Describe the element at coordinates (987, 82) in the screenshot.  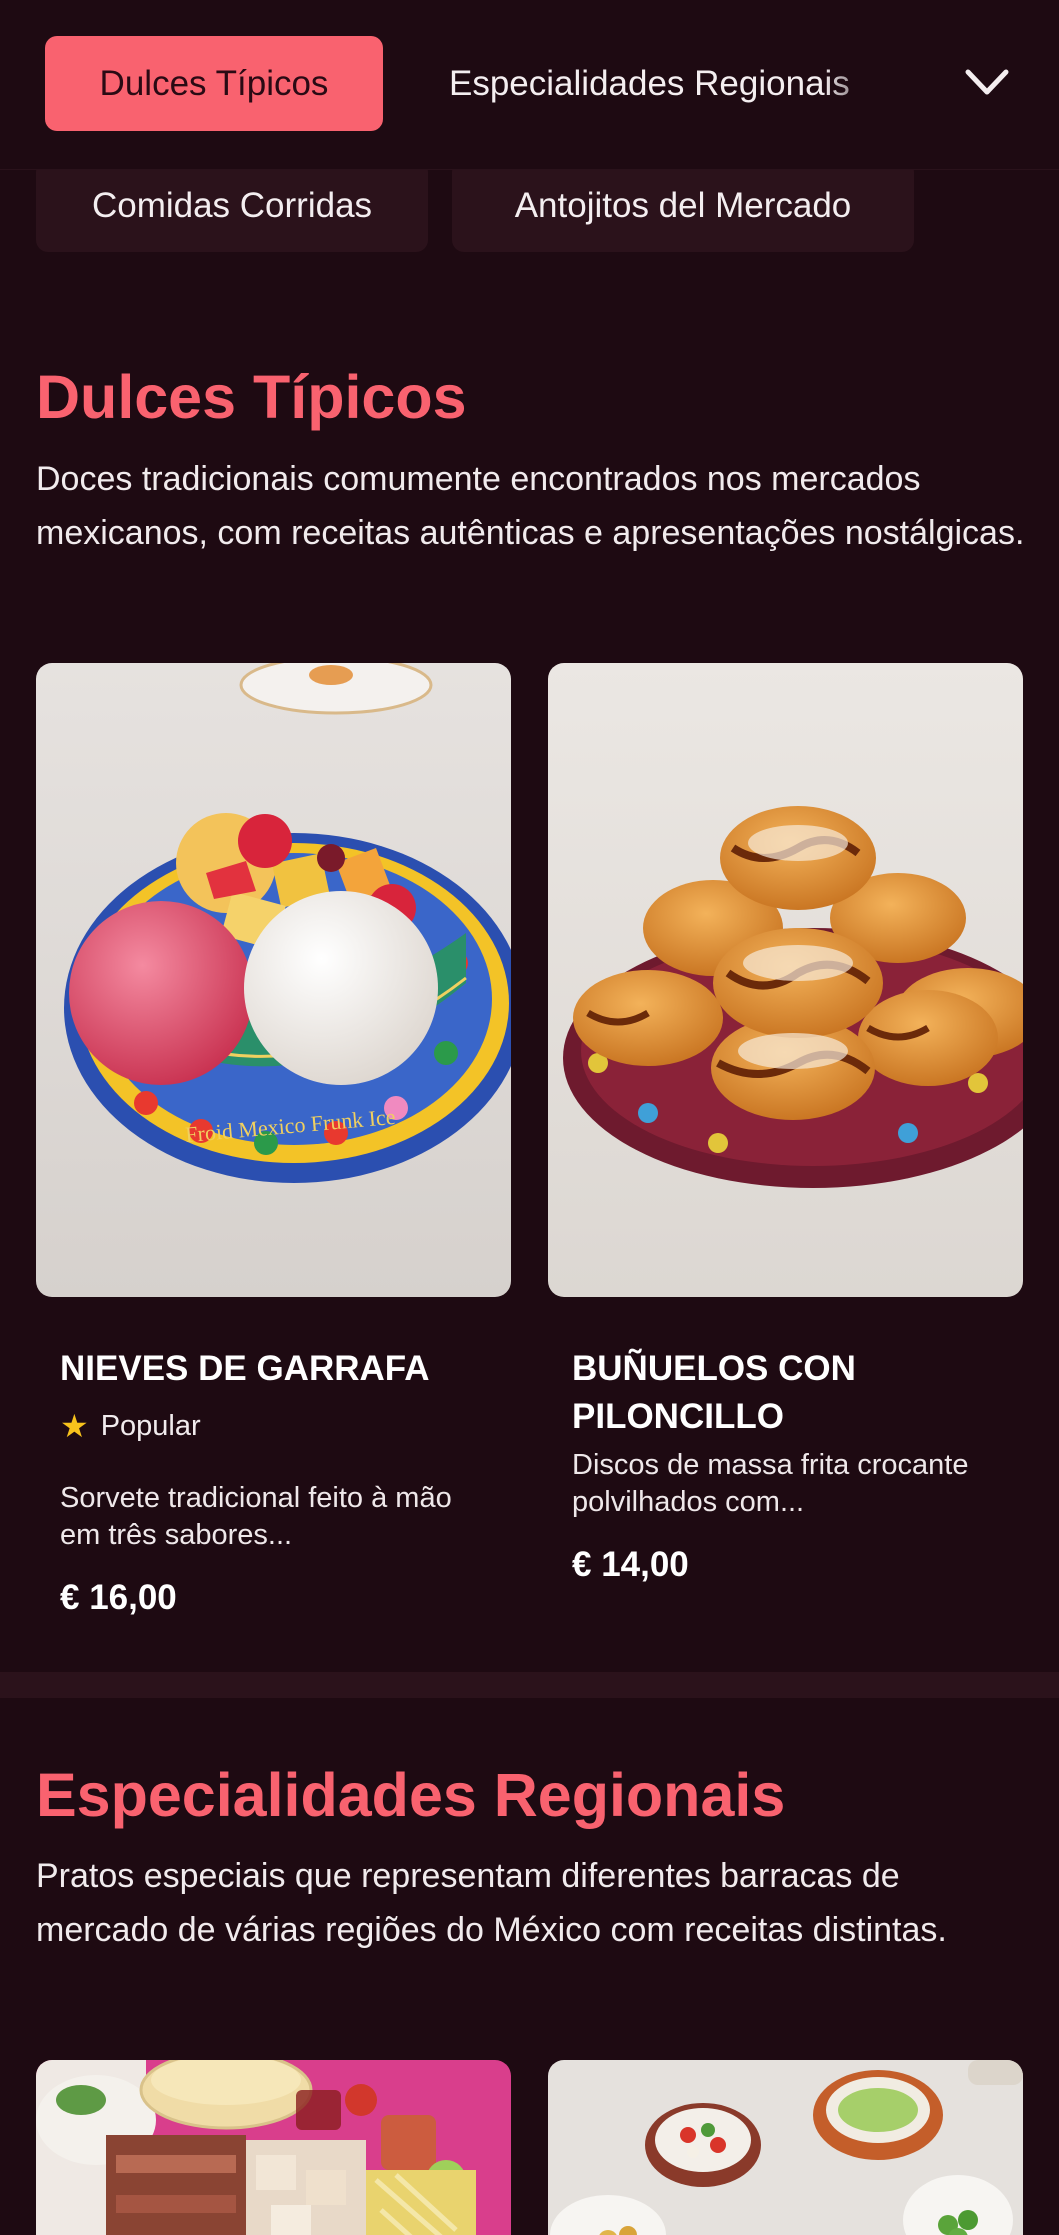
I see `chevron-down-icon` at that location.